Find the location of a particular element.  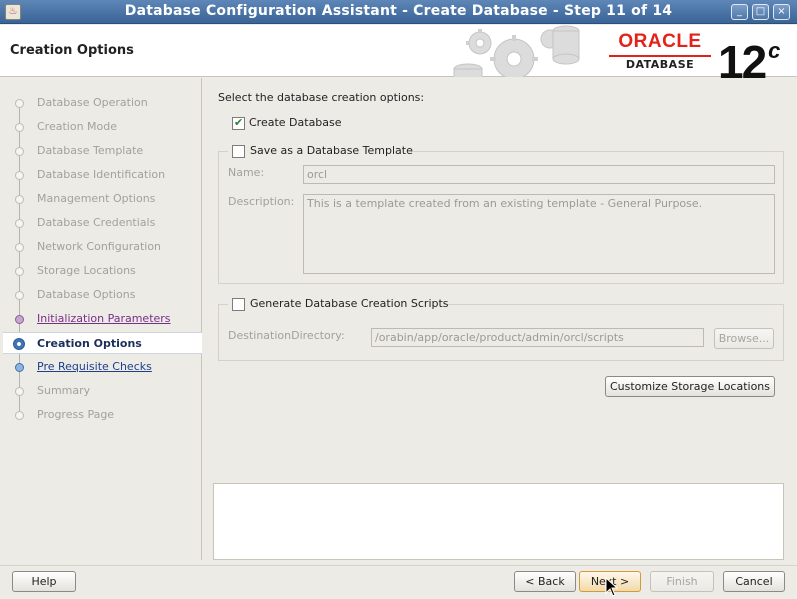

wizard-header: Creation Options ORACLE DATABASE 12 c is located at coordinates (398, 55).